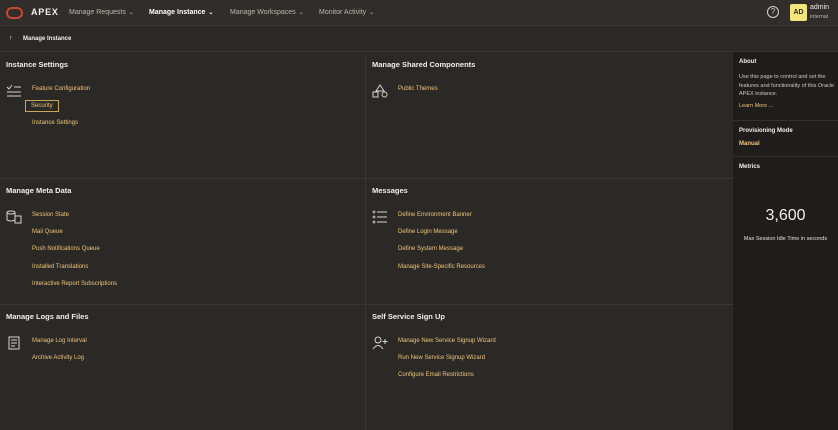  Describe the element at coordinates (47, 232) in the screenshot. I see `mail-queue-link: Mail Queue` at that location.